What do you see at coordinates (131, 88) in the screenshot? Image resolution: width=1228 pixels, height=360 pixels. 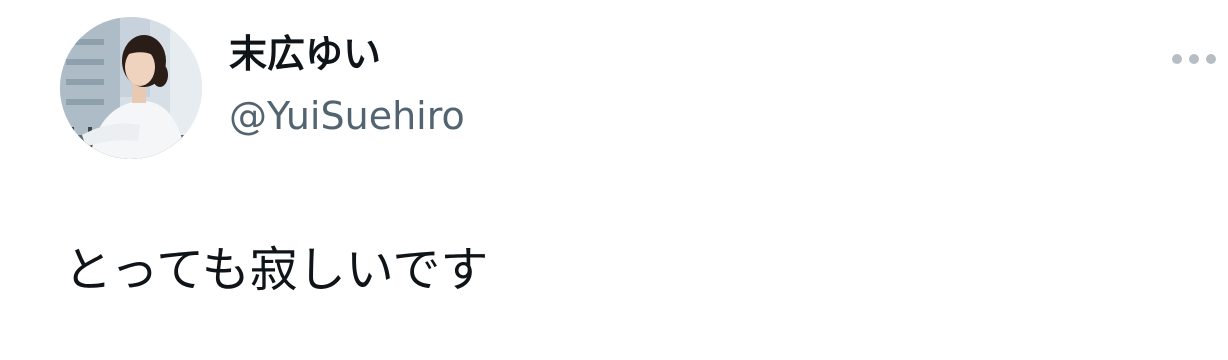 I see `avatar` at bounding box center [131, 88].